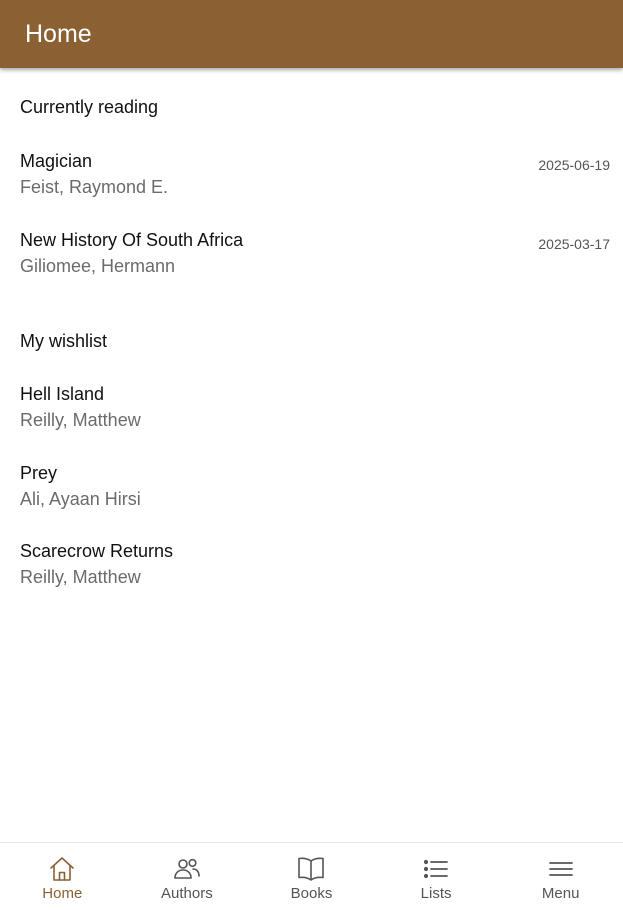  Describe the element at coordinates (311, 181) in the screenshot. I see `book-item-currently-reading: Magician Feist, Raymond E. 2025-06-19` at that location.